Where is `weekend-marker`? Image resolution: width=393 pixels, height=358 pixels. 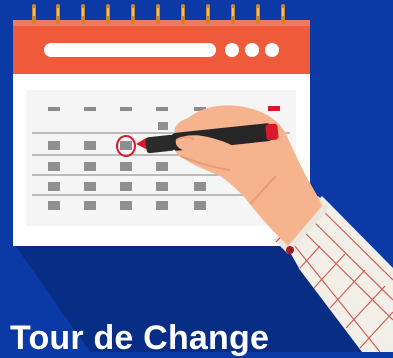
weekend-marker is located at coordinates (274, 108).